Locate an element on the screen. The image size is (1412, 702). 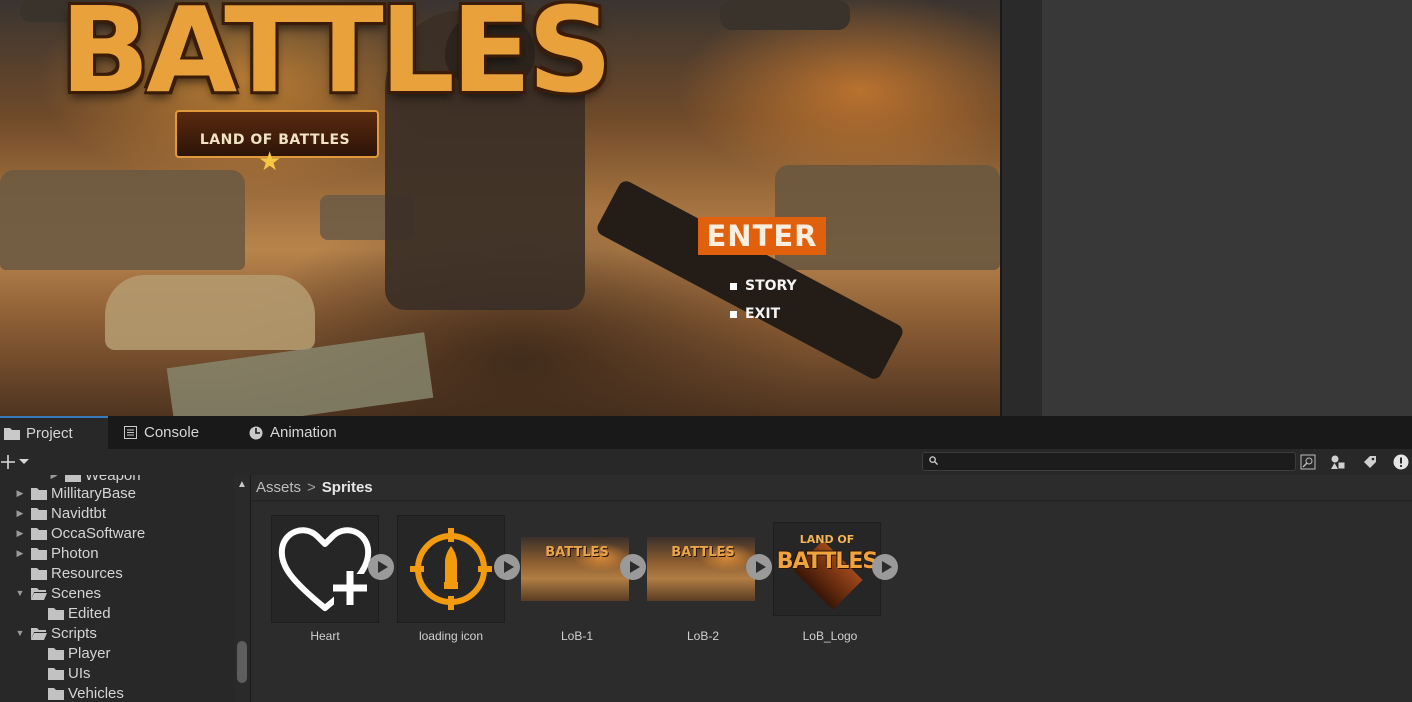
tree-item-player: Player is located at coordinates (71, 653).